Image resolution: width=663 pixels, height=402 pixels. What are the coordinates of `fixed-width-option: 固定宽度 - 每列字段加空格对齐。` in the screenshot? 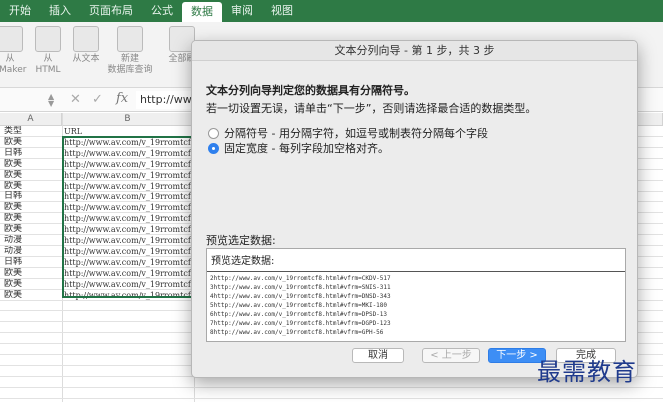 It's located at (298, 148).